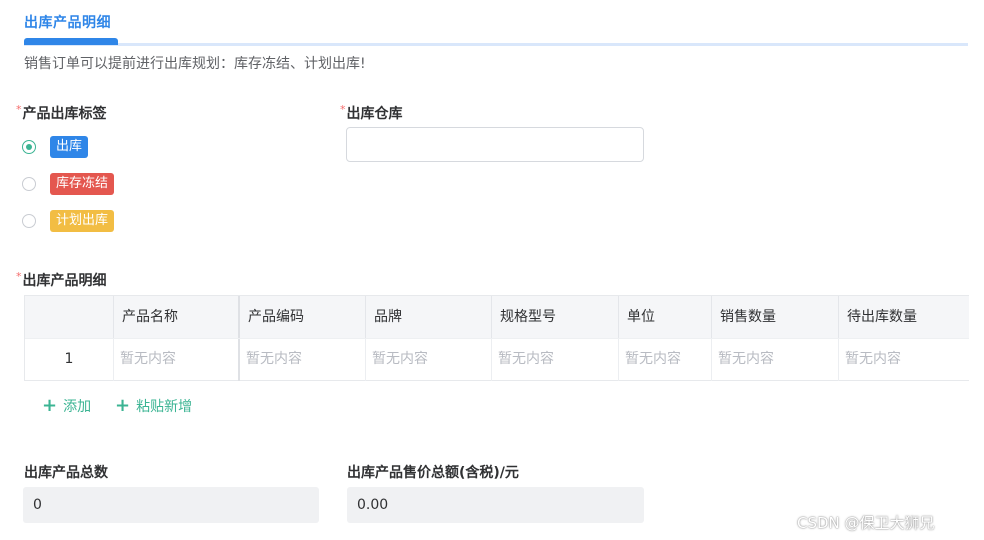 The width and height of the screenshot is (984, 540). Describe the element at coordinates (77, 407) in the screenshot. I see `add-label: 添加` at that location.